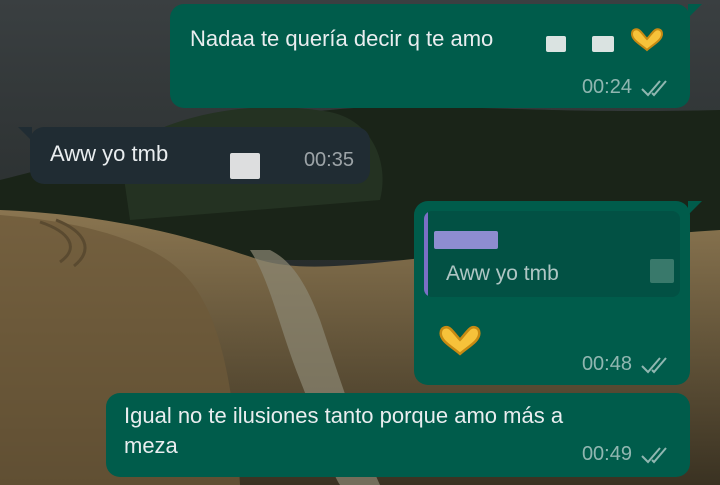 The width and height of the screenshot is (720, 485). I want to click on message-text: Aww yo tmb, so click(109, 153).